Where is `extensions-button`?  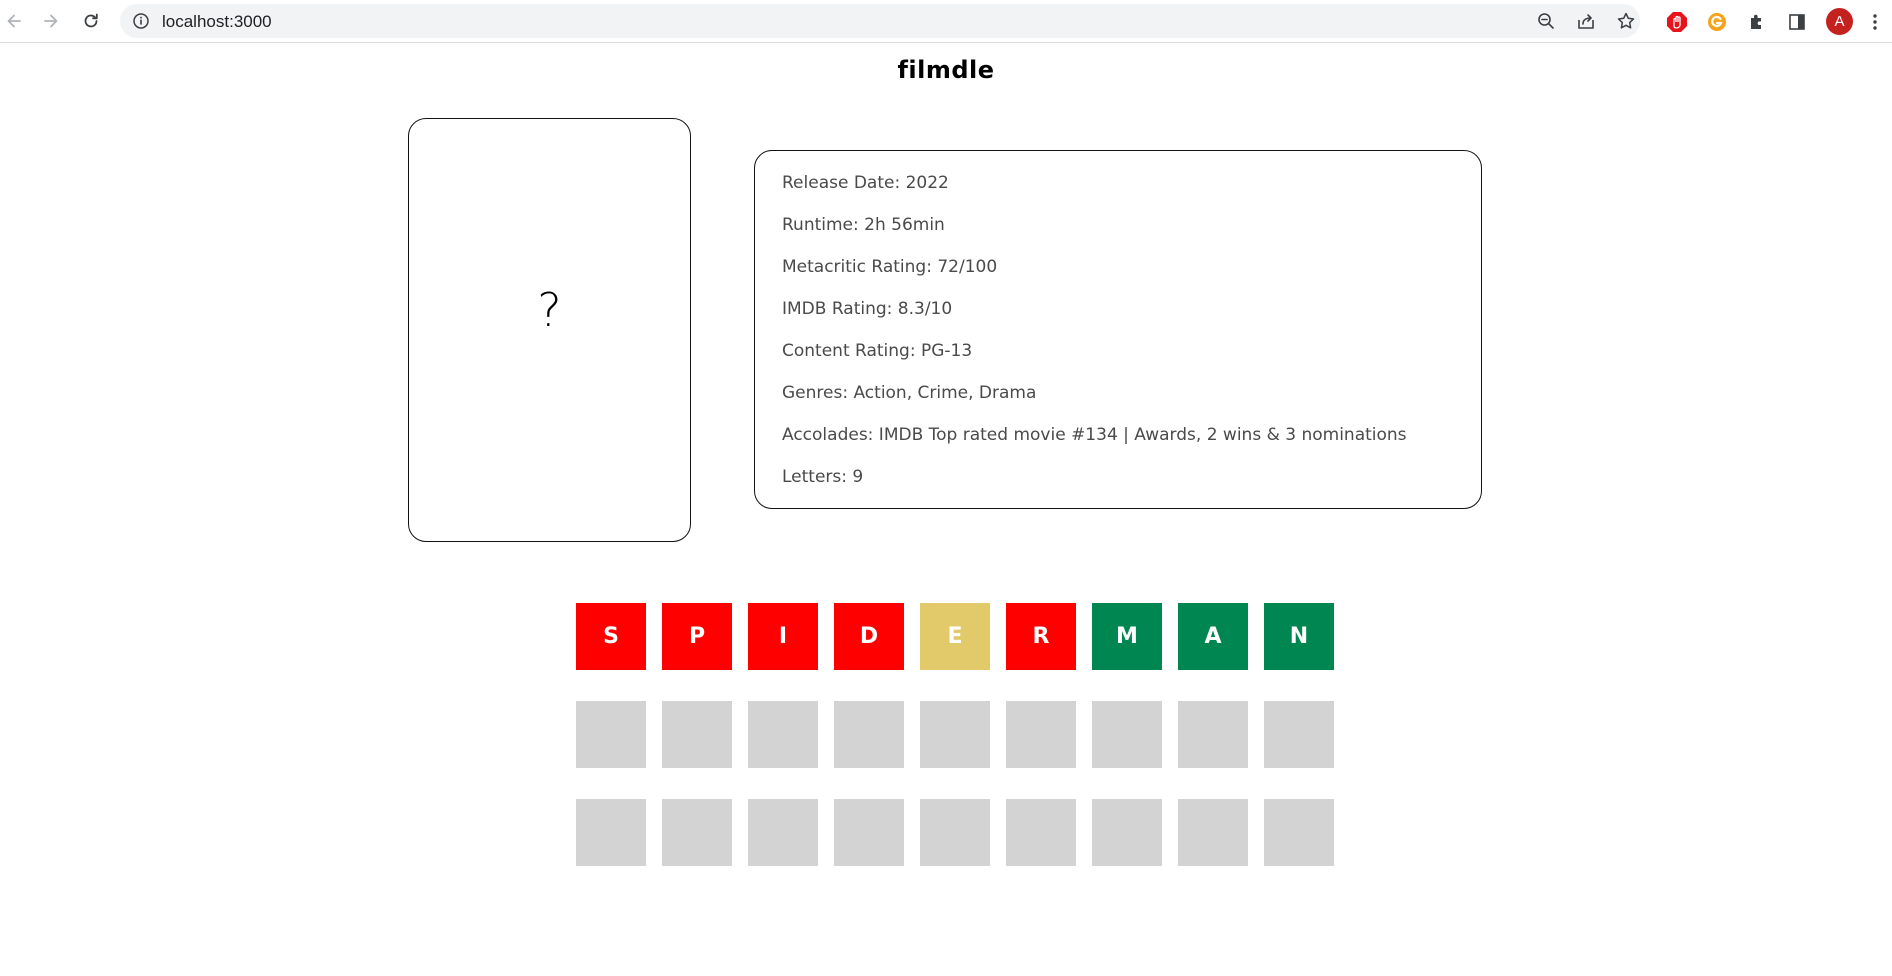 extensions-button is located at coordinates (1757, 22).